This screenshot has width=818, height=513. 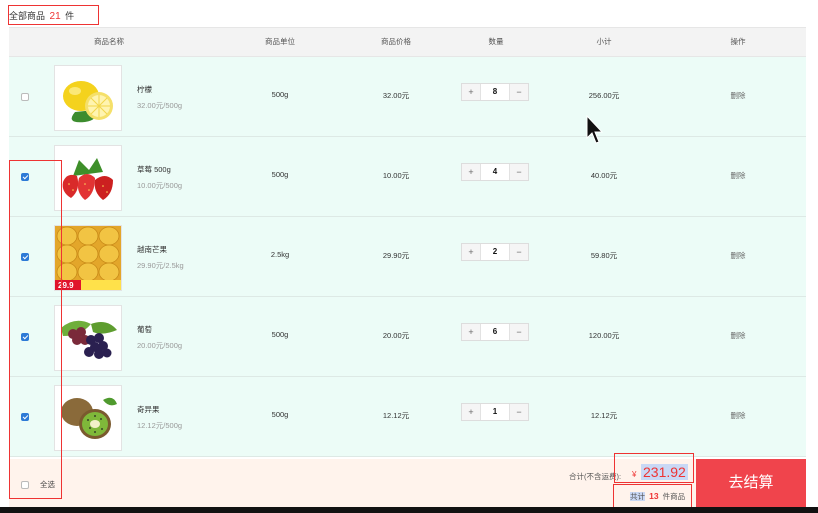 I want to click on quantity-stepper: + 6 −, so click(x=495, y=332).